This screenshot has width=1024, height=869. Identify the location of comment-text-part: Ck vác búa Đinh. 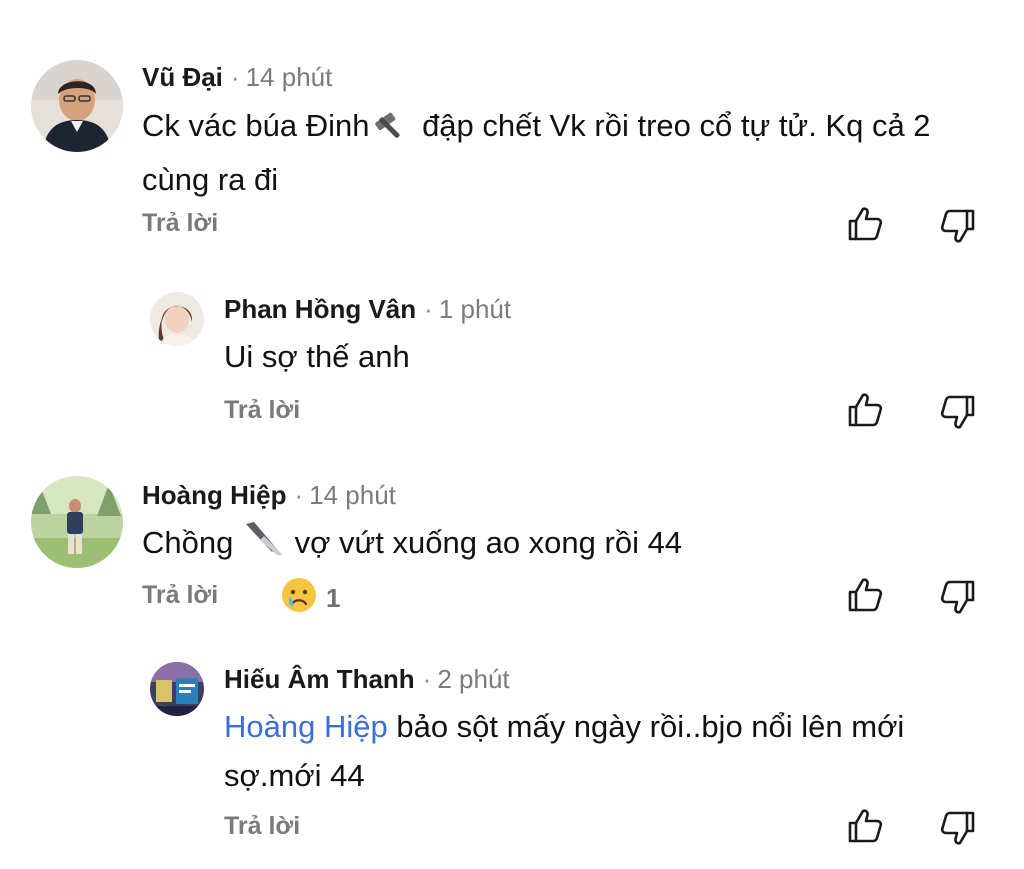
(256, 126).